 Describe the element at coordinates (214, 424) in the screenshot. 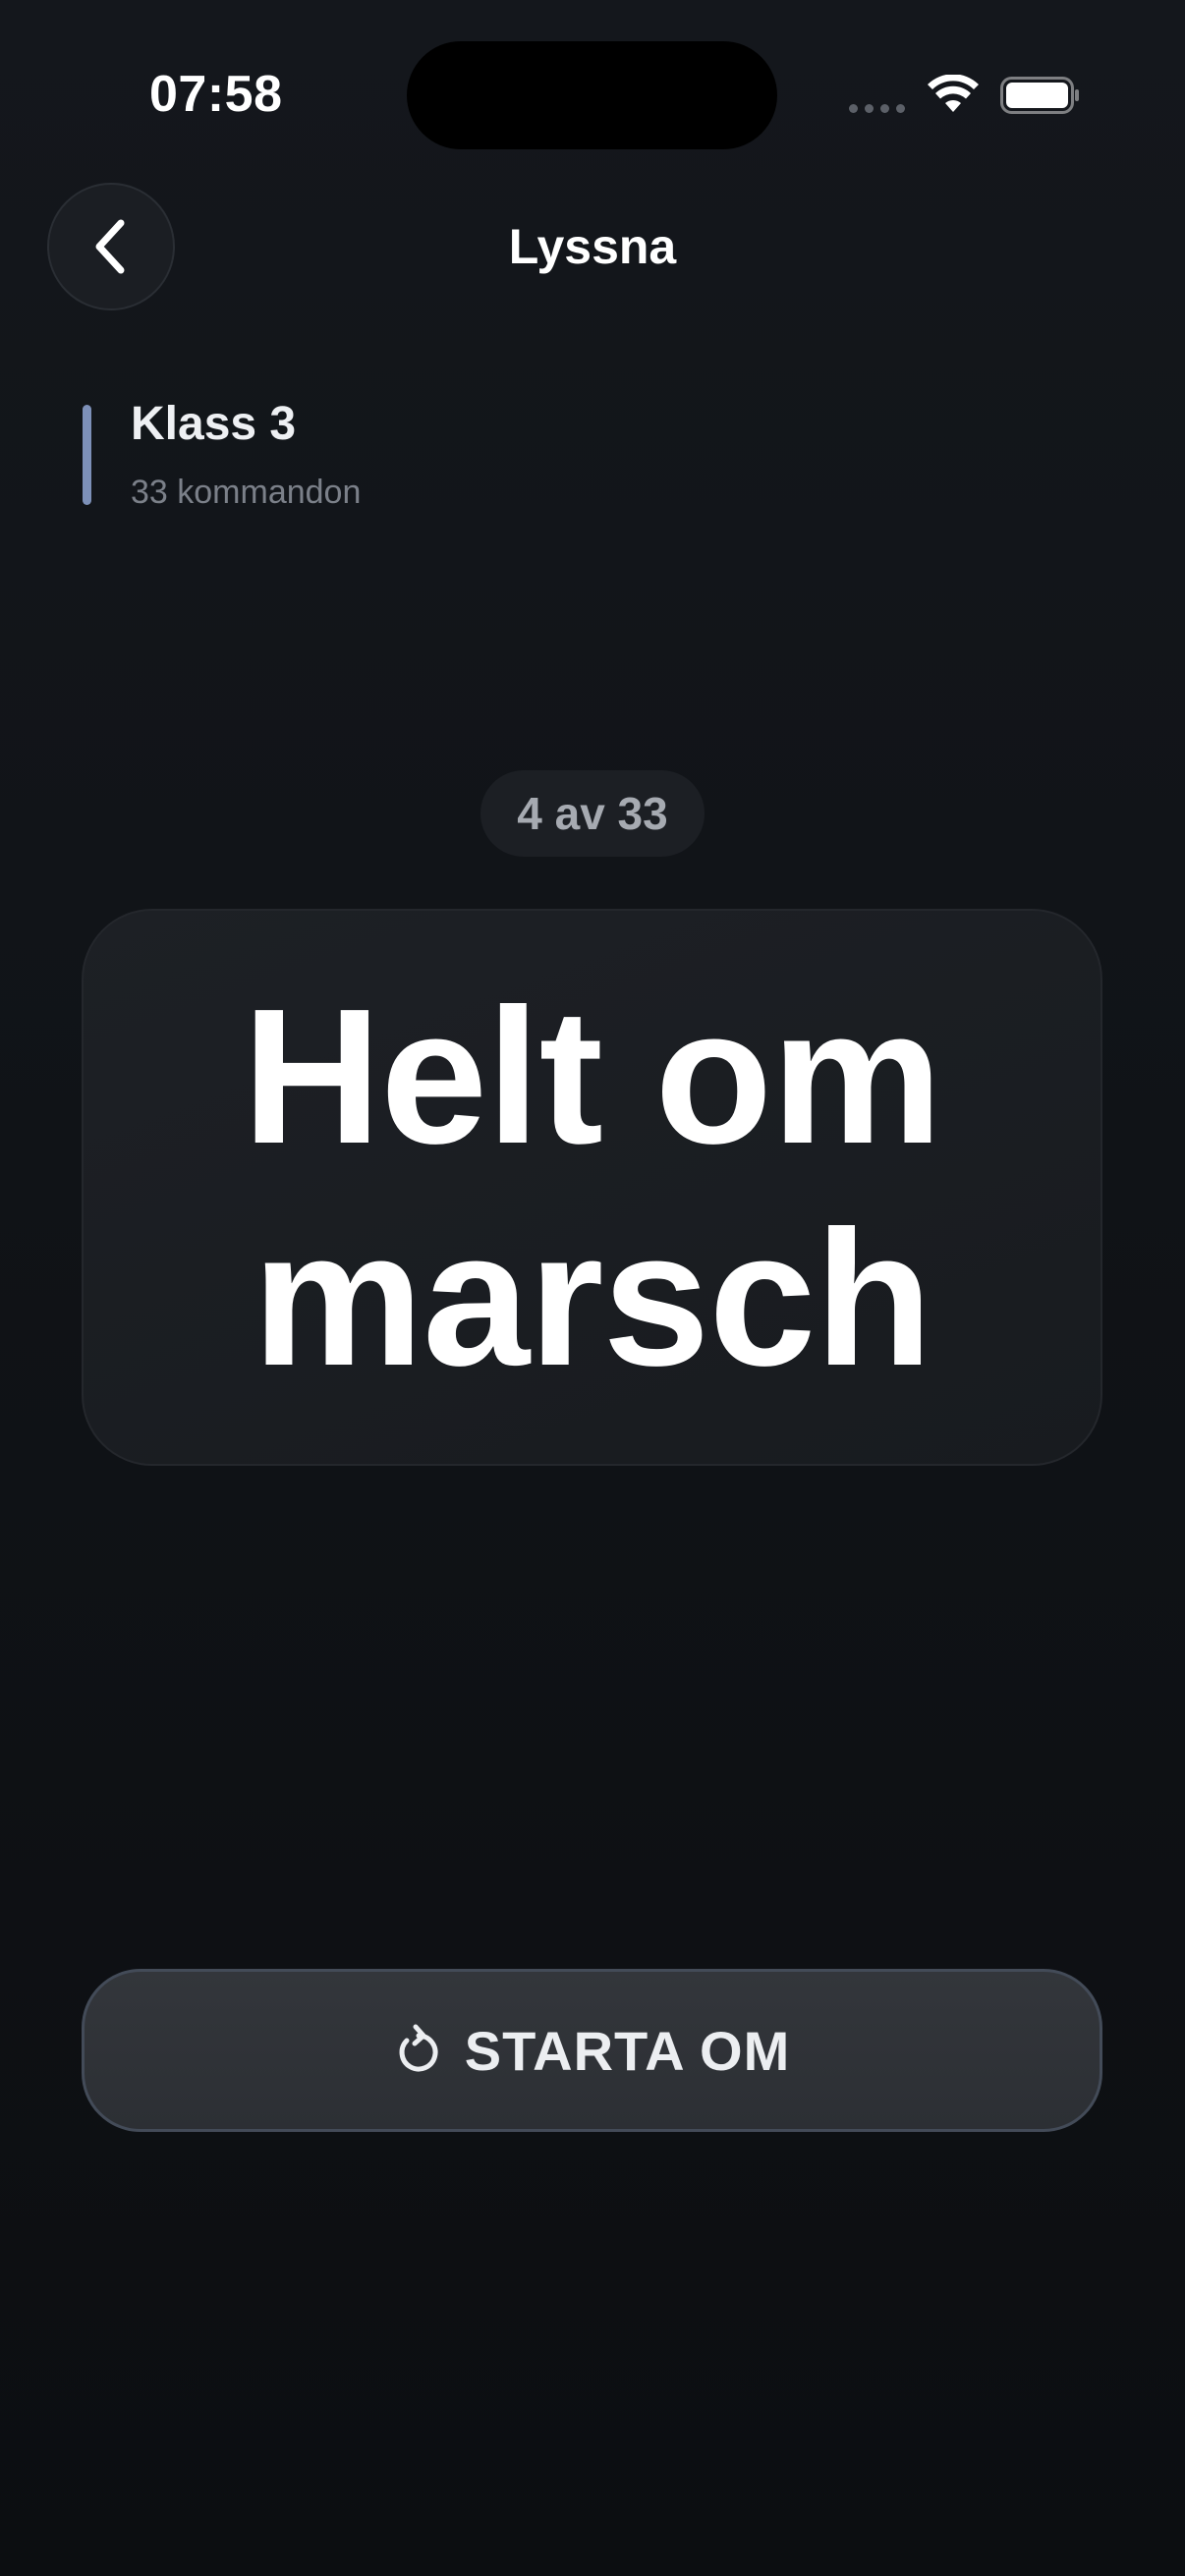

I see `class-title: Klass 3` at that location.